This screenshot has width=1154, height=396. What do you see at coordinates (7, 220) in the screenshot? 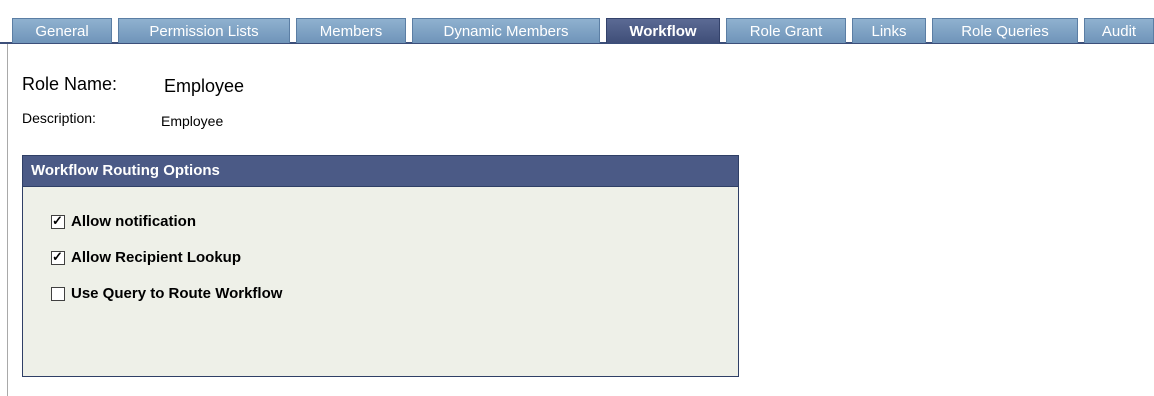
I see `page-frame-left-border` at bounding box center [7, 220].